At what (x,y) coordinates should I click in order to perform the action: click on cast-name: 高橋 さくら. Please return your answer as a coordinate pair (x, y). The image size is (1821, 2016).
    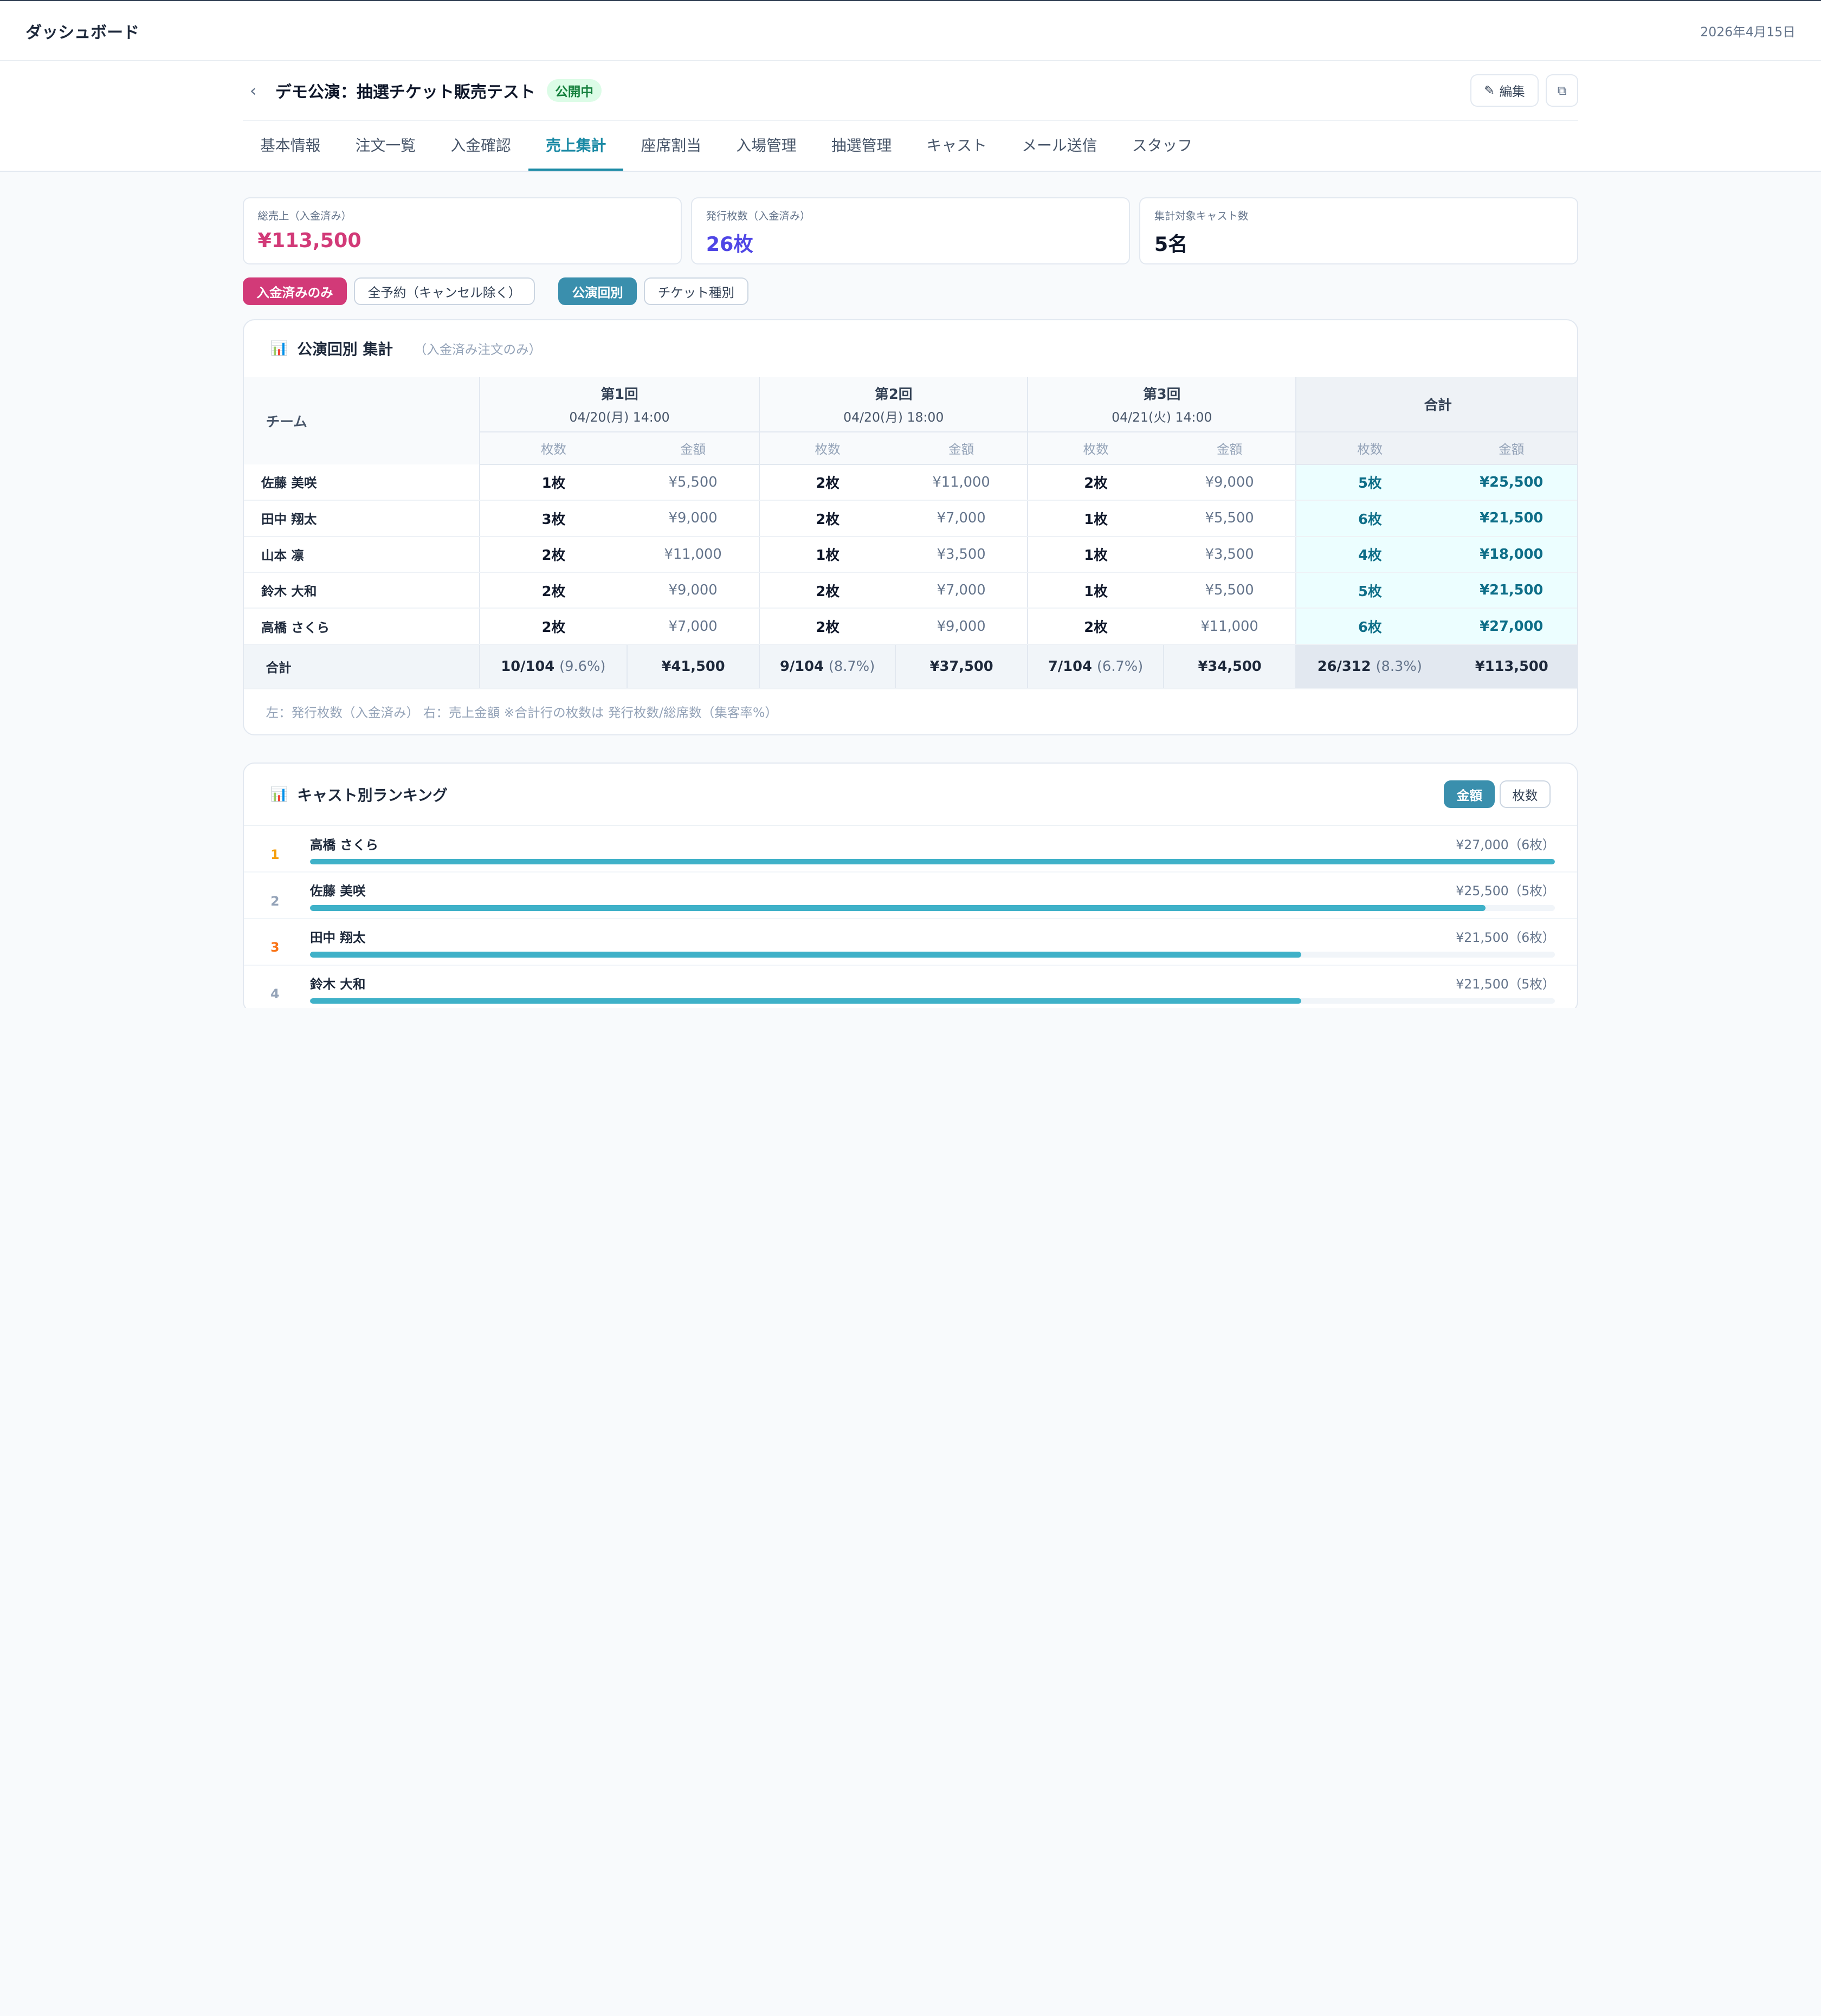
    Looking at the image, I should click on (361, 627).